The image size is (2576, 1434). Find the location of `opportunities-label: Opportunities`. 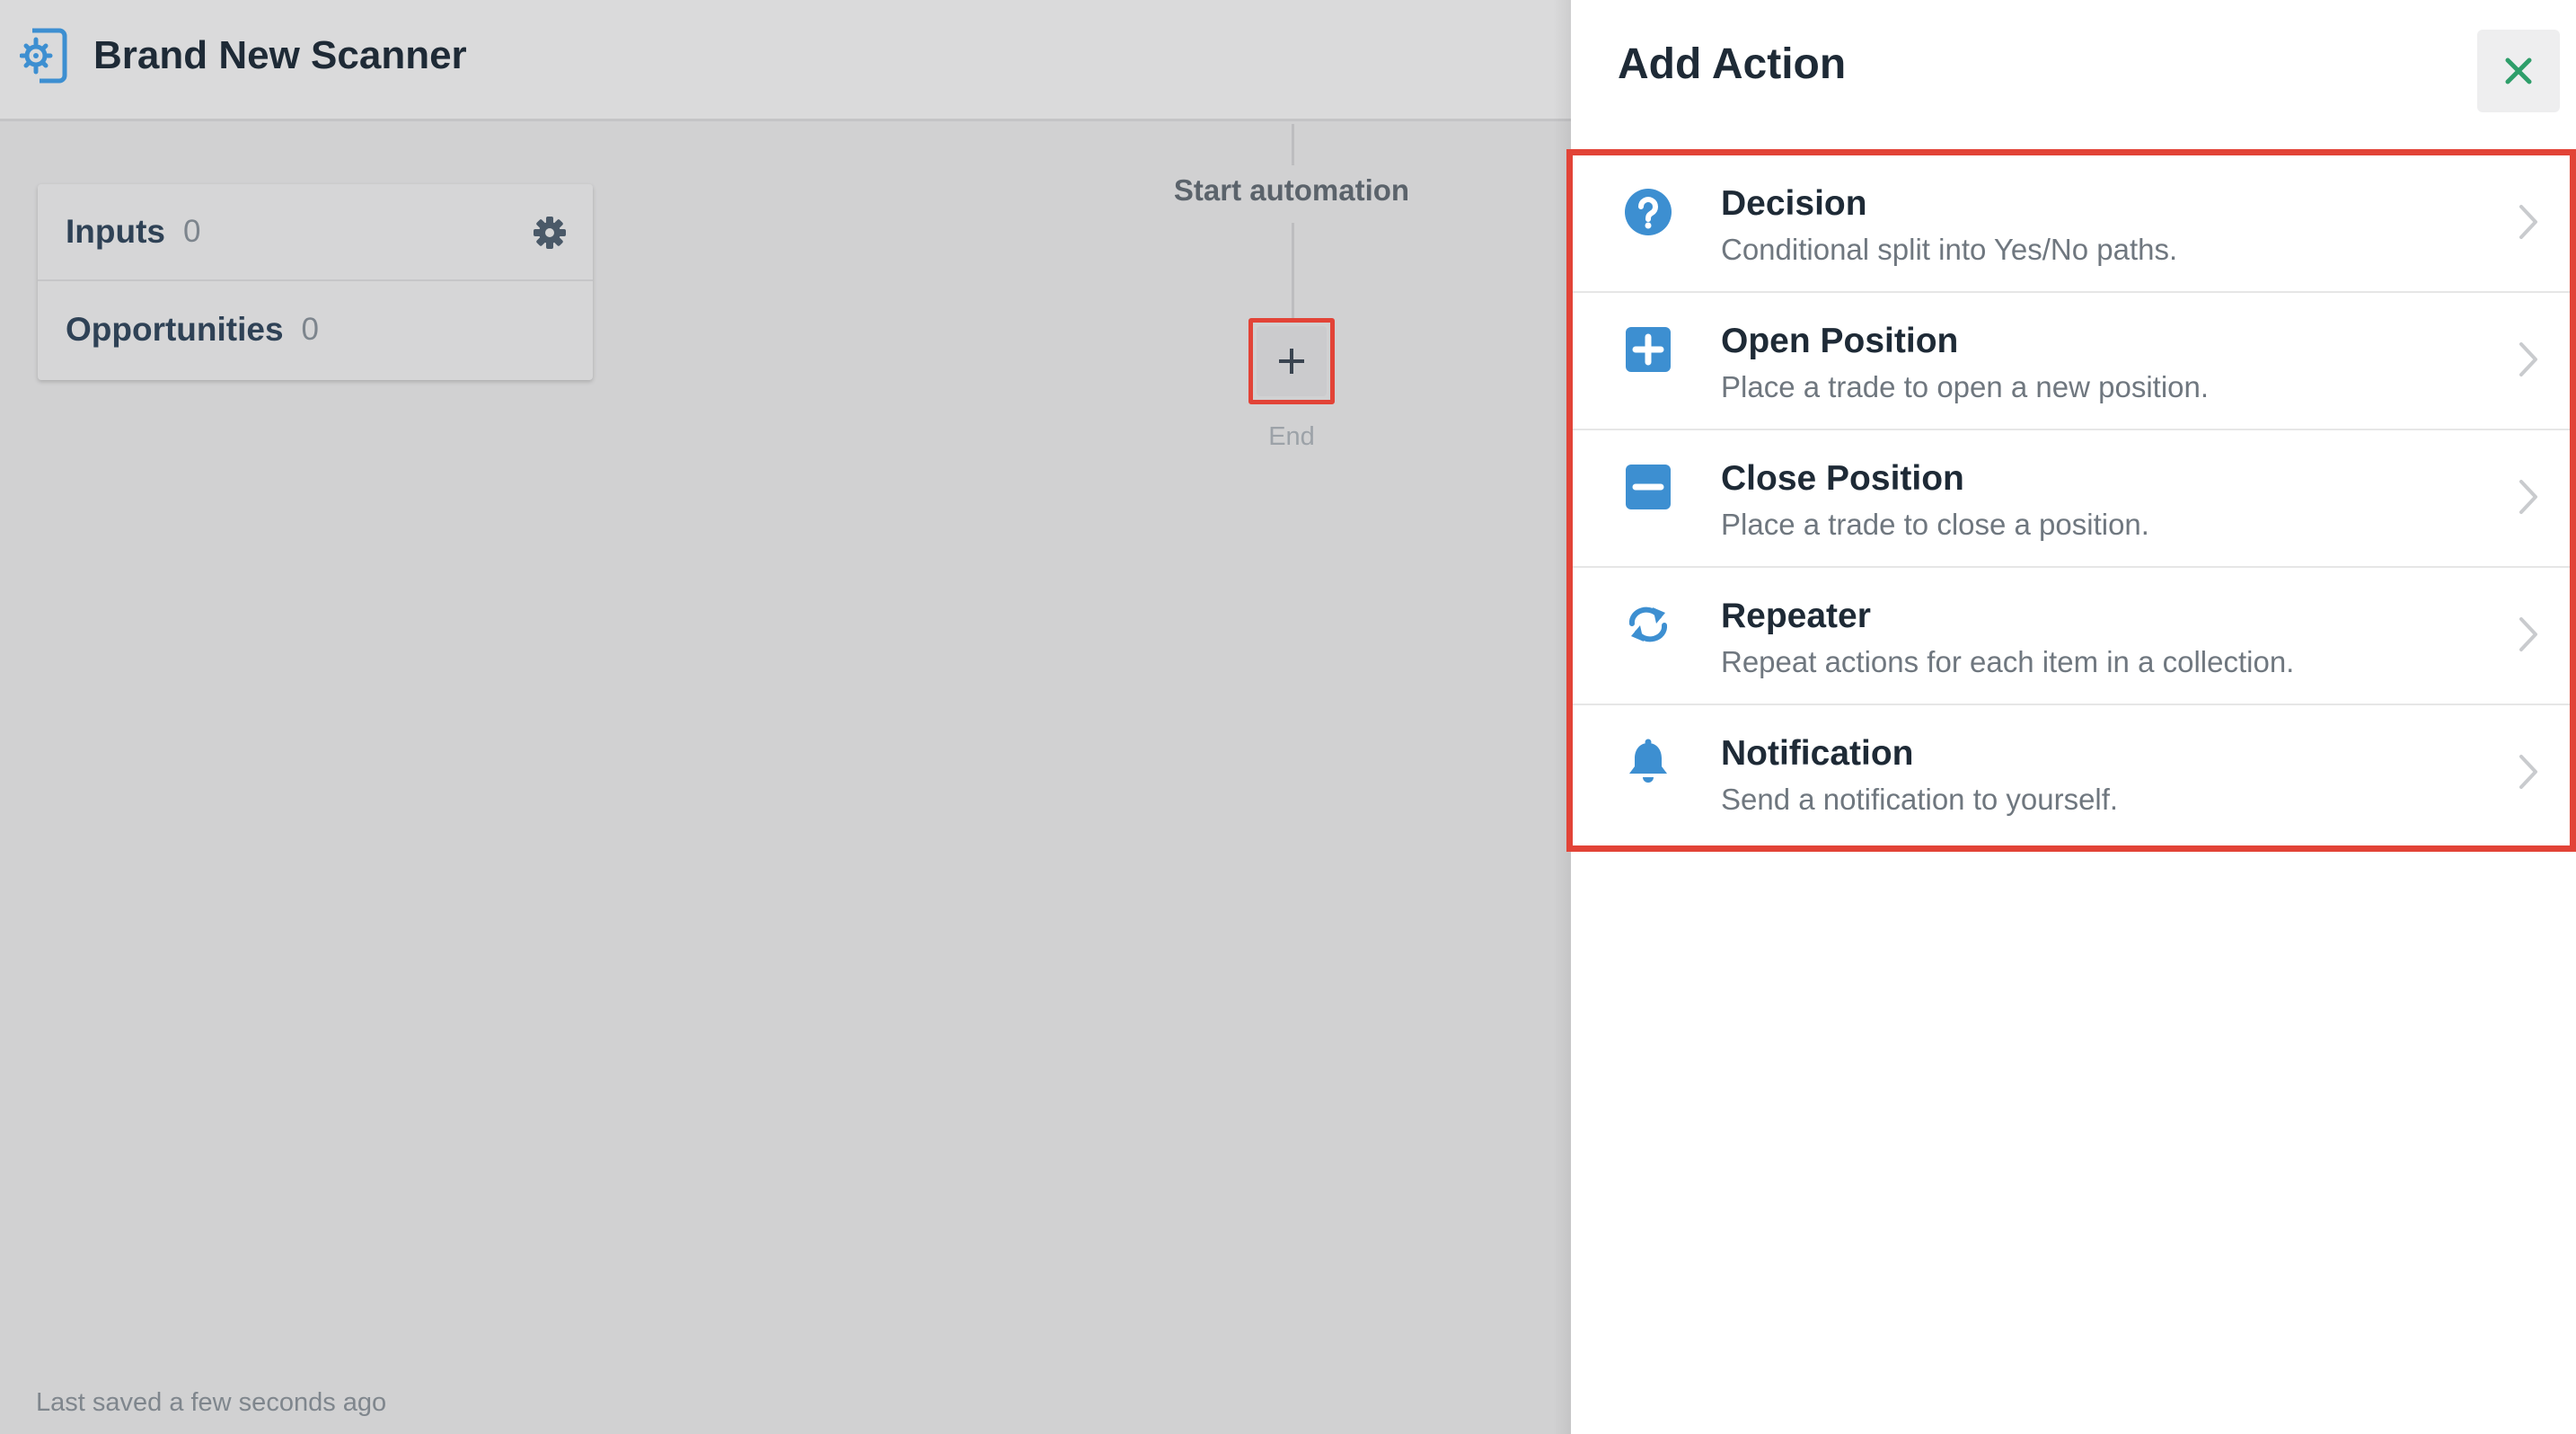

opportunities-label: Opportunities is located at coordinates (175, 329).